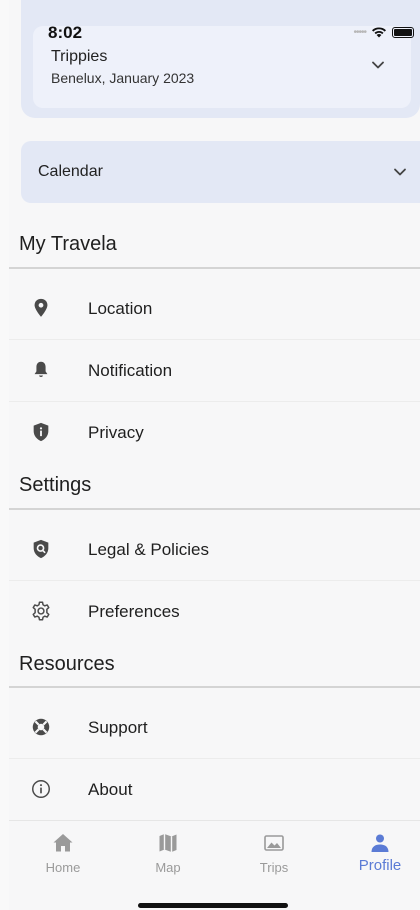  I want to click on shield-search-icon, so click(41, 549).